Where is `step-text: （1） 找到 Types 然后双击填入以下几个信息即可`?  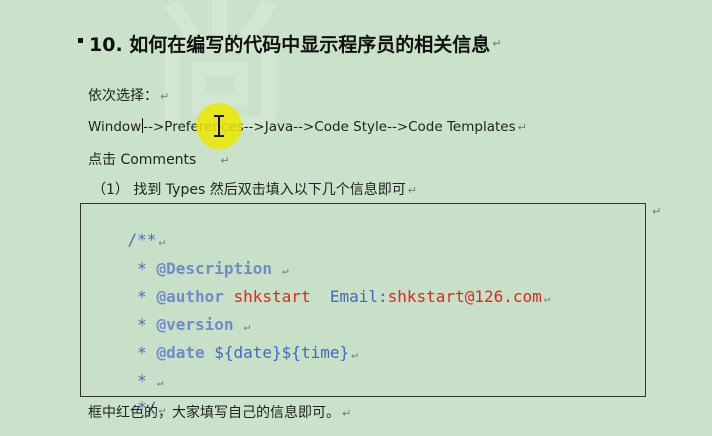
step-text: （1） 找到 Types 然后双击填入以下几个信息即可 is located at coordinates (249, 190).